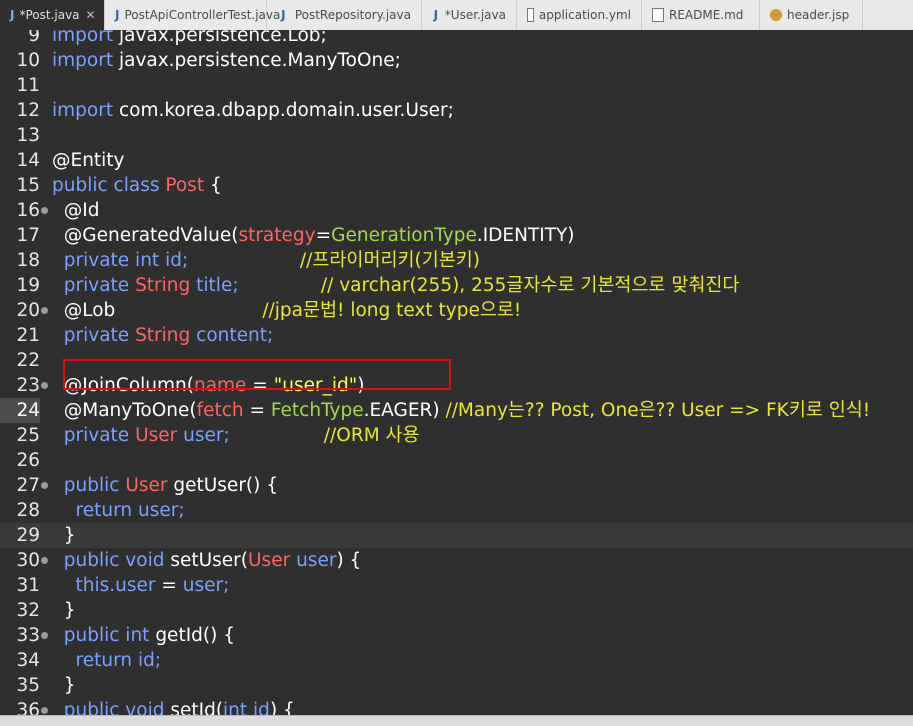 The width and height of the screenshot is (913, 726). Describe the element at coordinates (162, 335) in the screenshot. I see `code-text: private String content;` at that location.